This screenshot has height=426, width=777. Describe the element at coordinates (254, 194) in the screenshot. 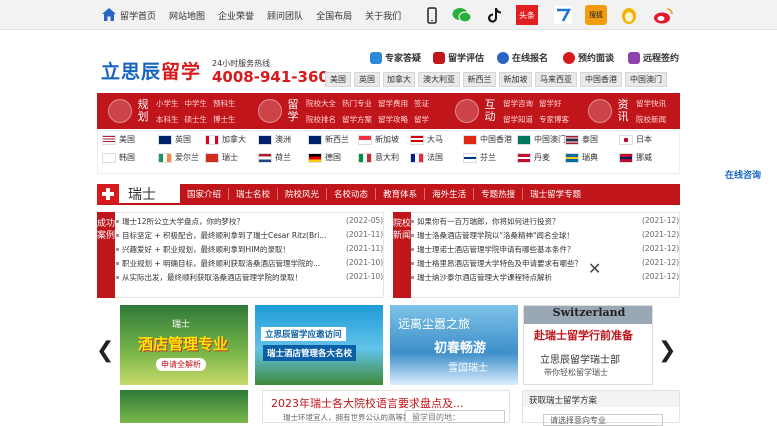

I see `tab-schools: 瑞士名校` at that location.